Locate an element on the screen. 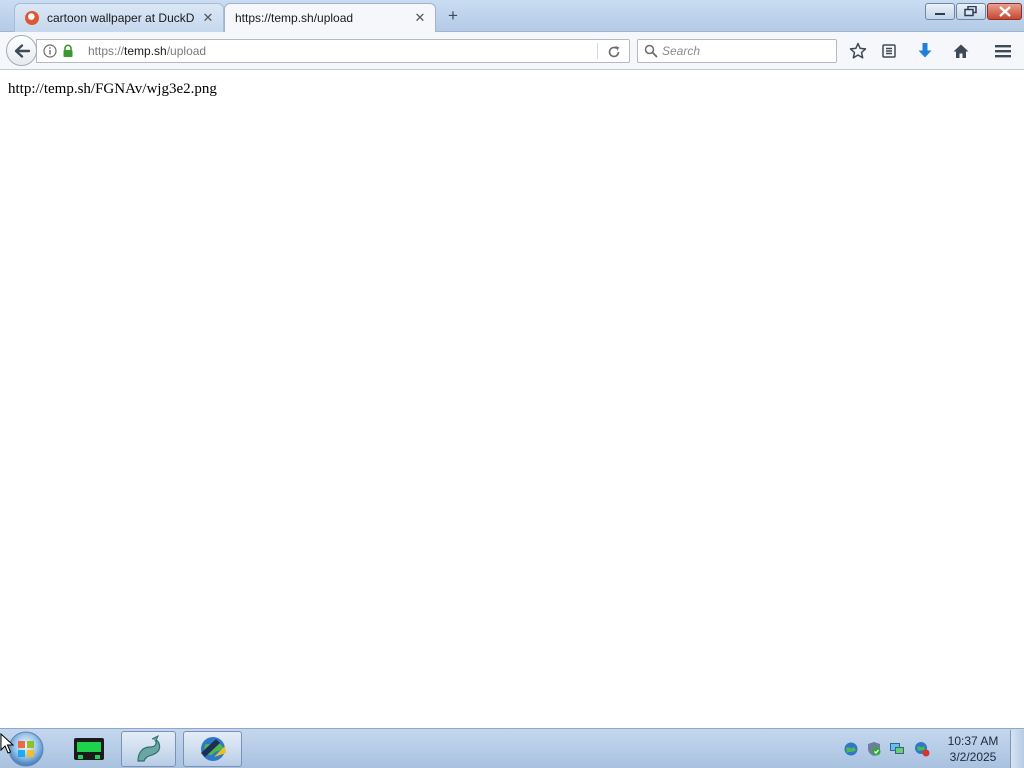  update-globe-icon is located at coordinates (922, 749).